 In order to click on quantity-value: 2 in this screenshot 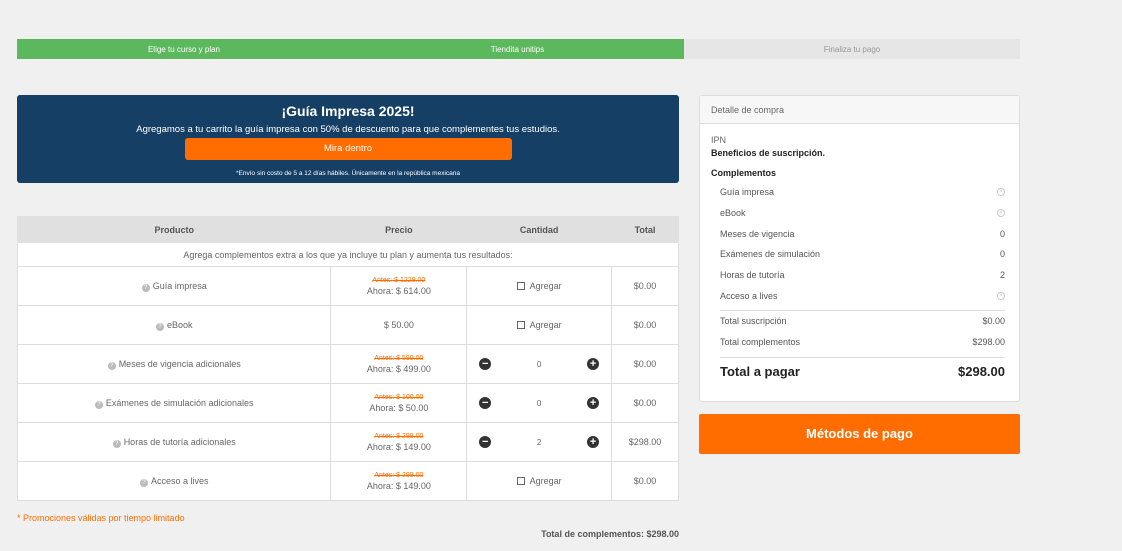, I will do `click(539, 442)`.